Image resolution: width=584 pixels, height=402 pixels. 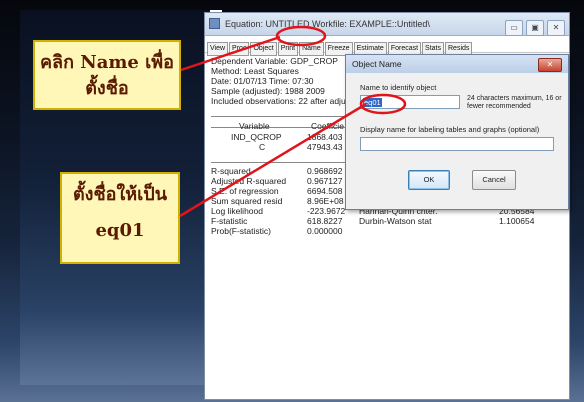 I want to click on name-input-value: eq01, so click(x=372, y=102).